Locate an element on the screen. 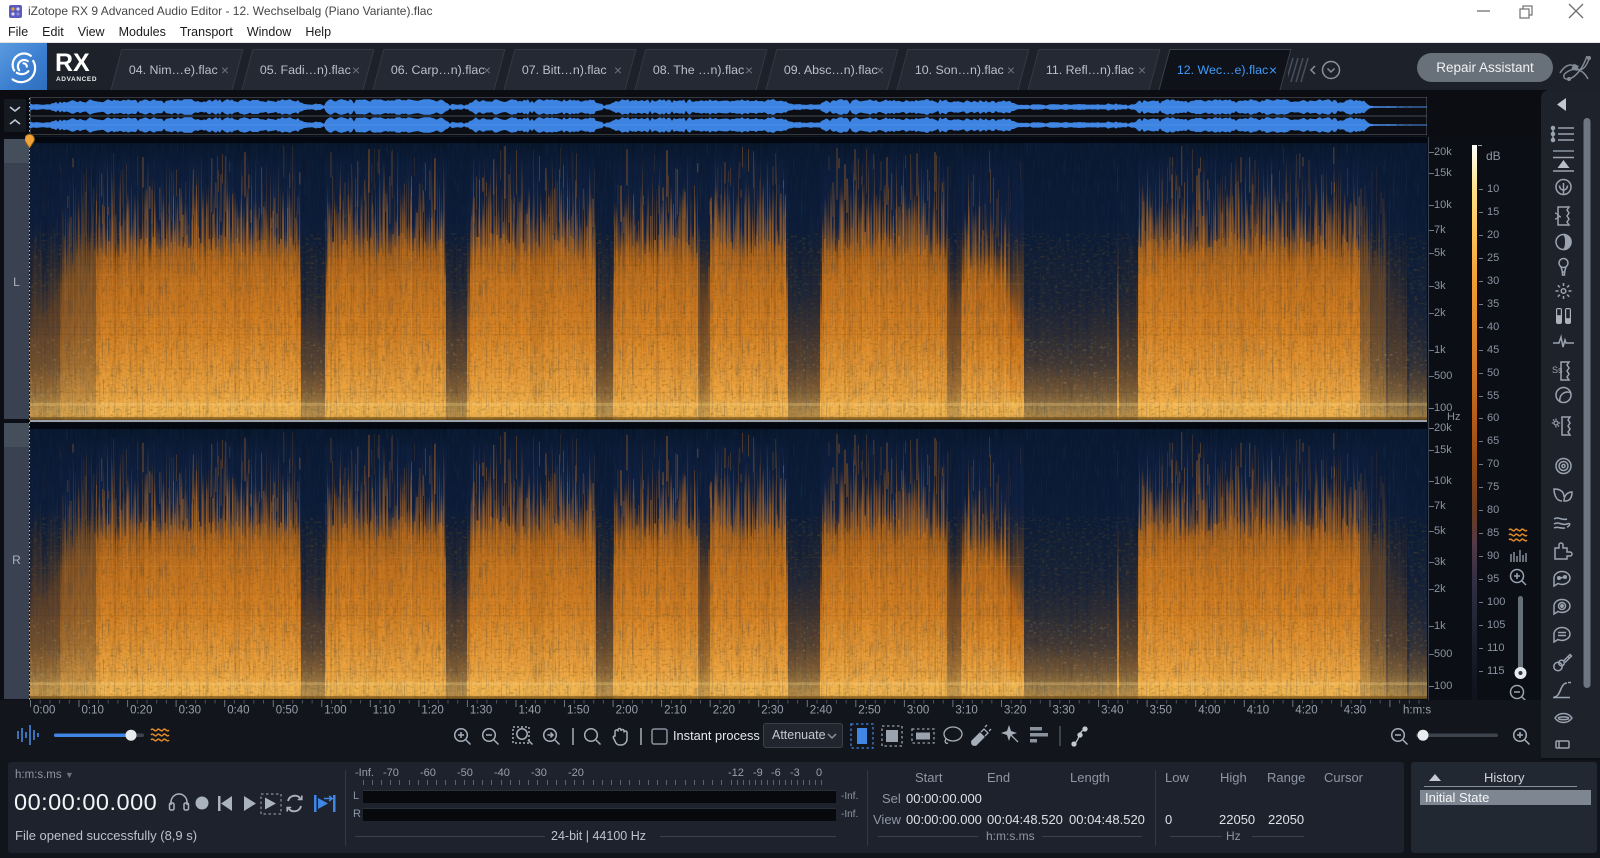 The width and height of the screenshot is (1600, 858). svg-text: 4:10 is located at coordinates (1258, 711).